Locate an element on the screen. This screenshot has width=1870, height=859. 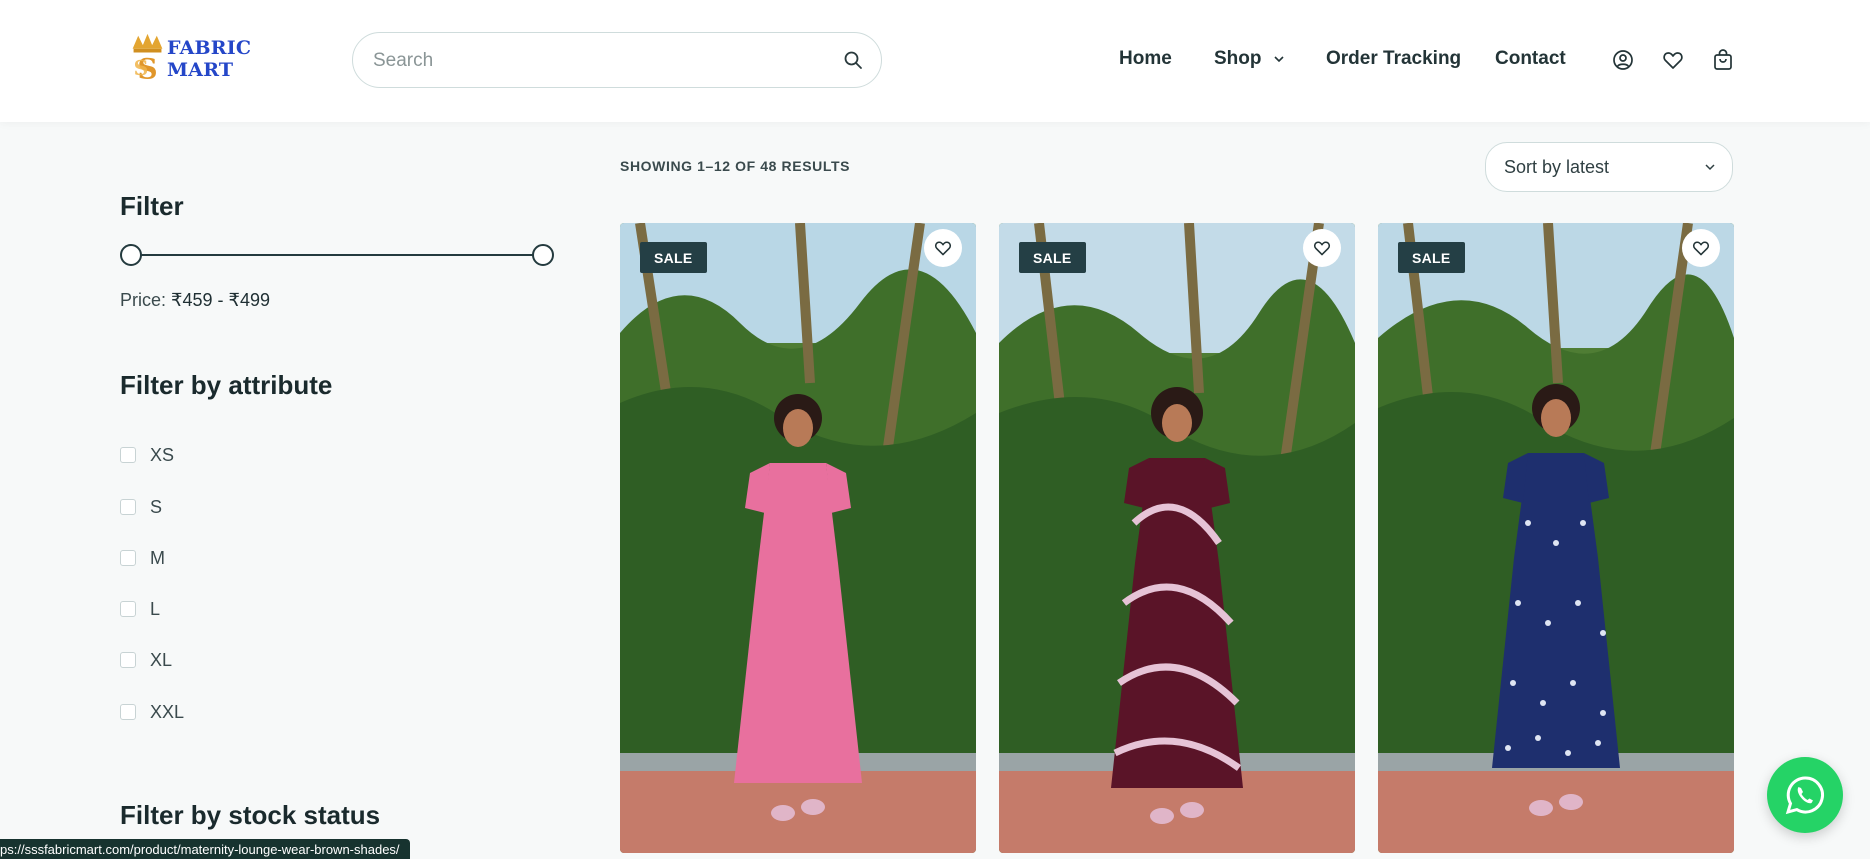
size-option-xxl: XXL is located at coordinates (152, 712).